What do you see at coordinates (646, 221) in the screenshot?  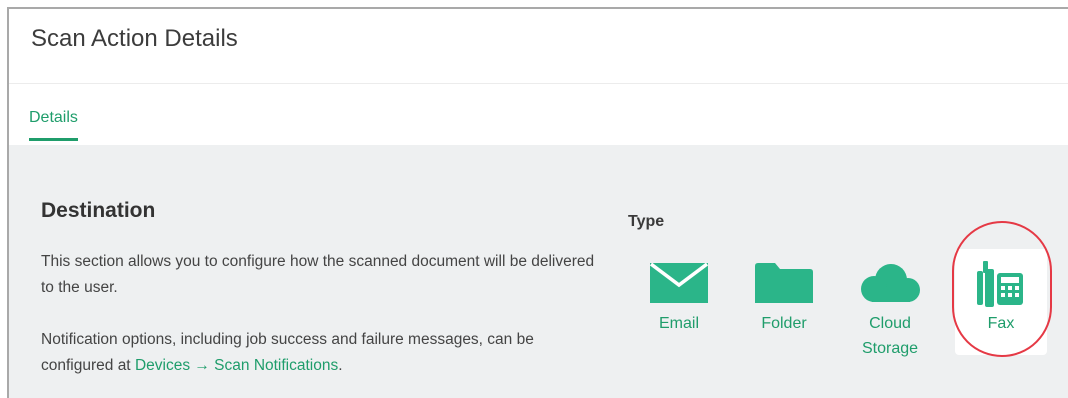 I see `type-label: Type` at bounding box center [646, 221].